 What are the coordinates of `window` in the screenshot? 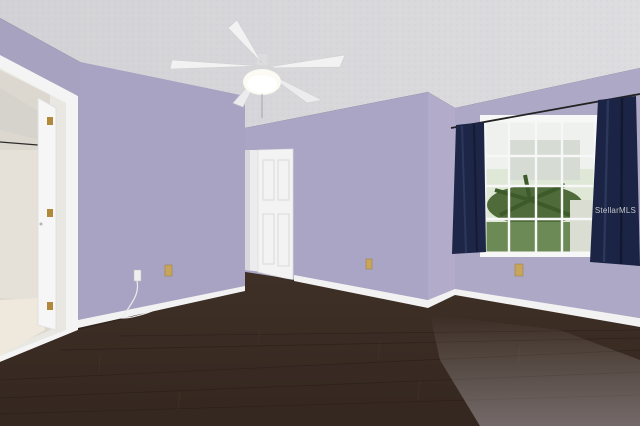 It's located at (540, 186).